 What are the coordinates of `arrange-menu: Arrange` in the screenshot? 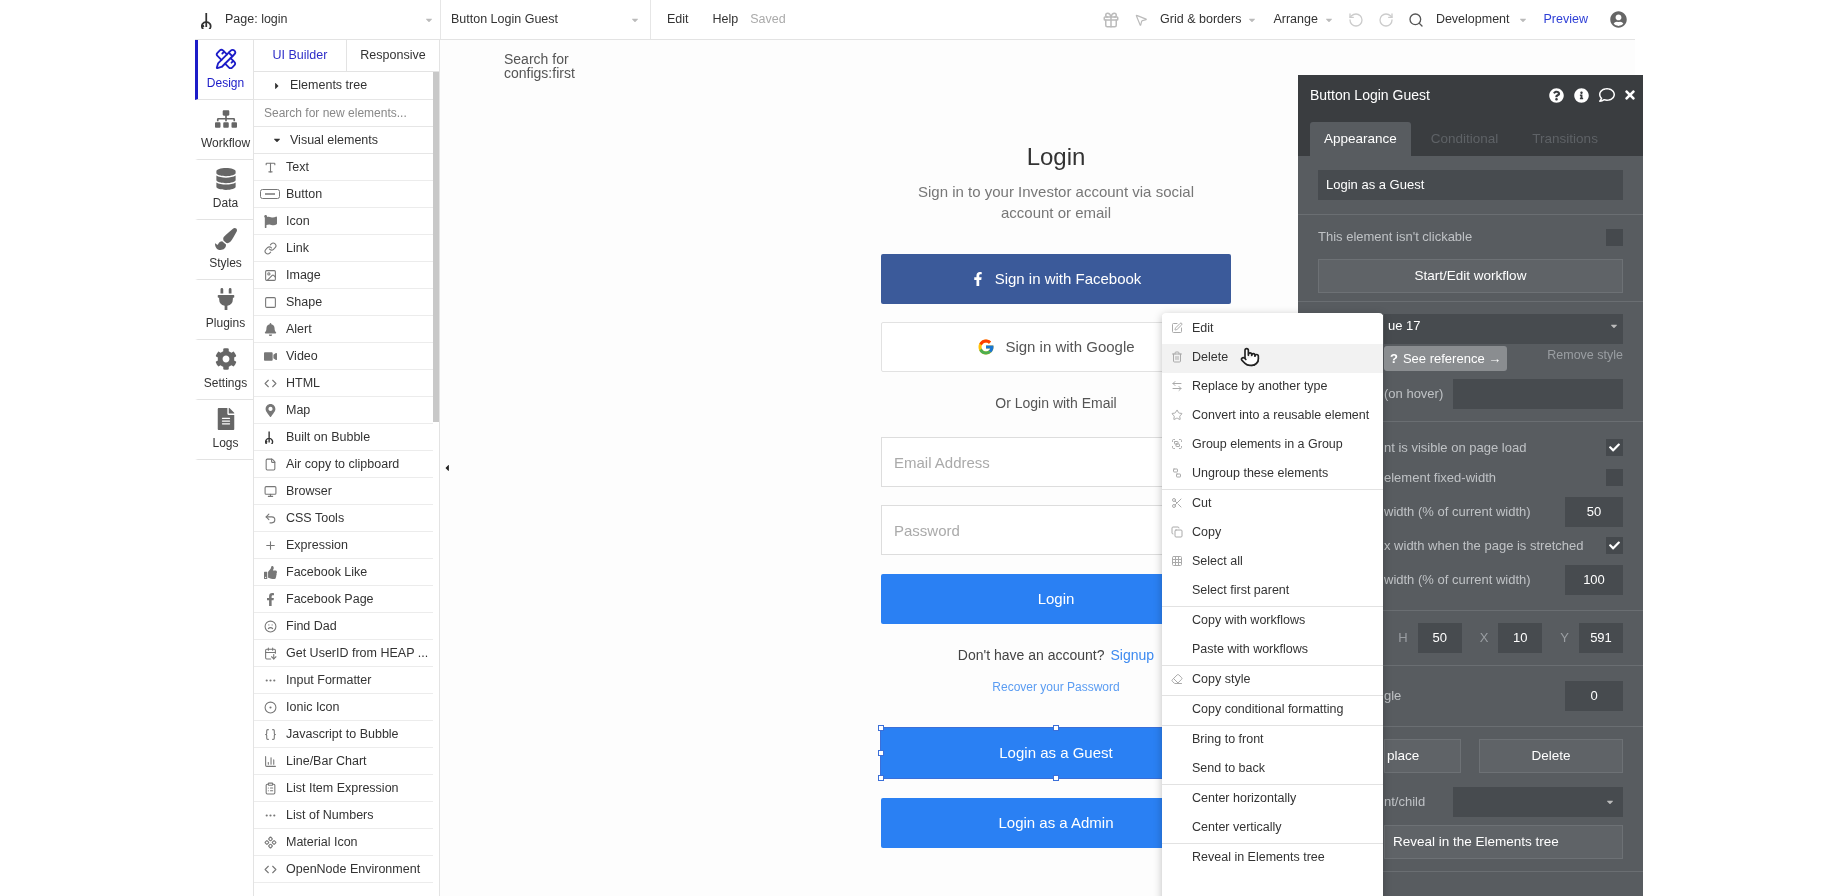 It's located at (1303, 19).